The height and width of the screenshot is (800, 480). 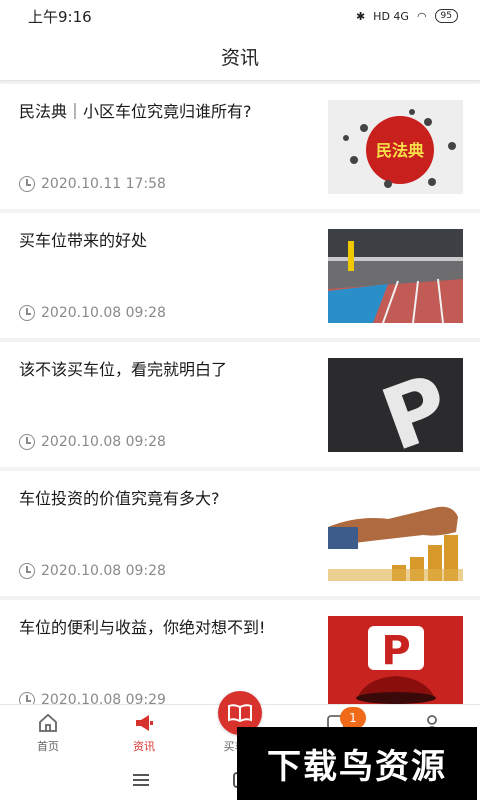 I want to click on megaphone-icon, so click(x=144, y=723).